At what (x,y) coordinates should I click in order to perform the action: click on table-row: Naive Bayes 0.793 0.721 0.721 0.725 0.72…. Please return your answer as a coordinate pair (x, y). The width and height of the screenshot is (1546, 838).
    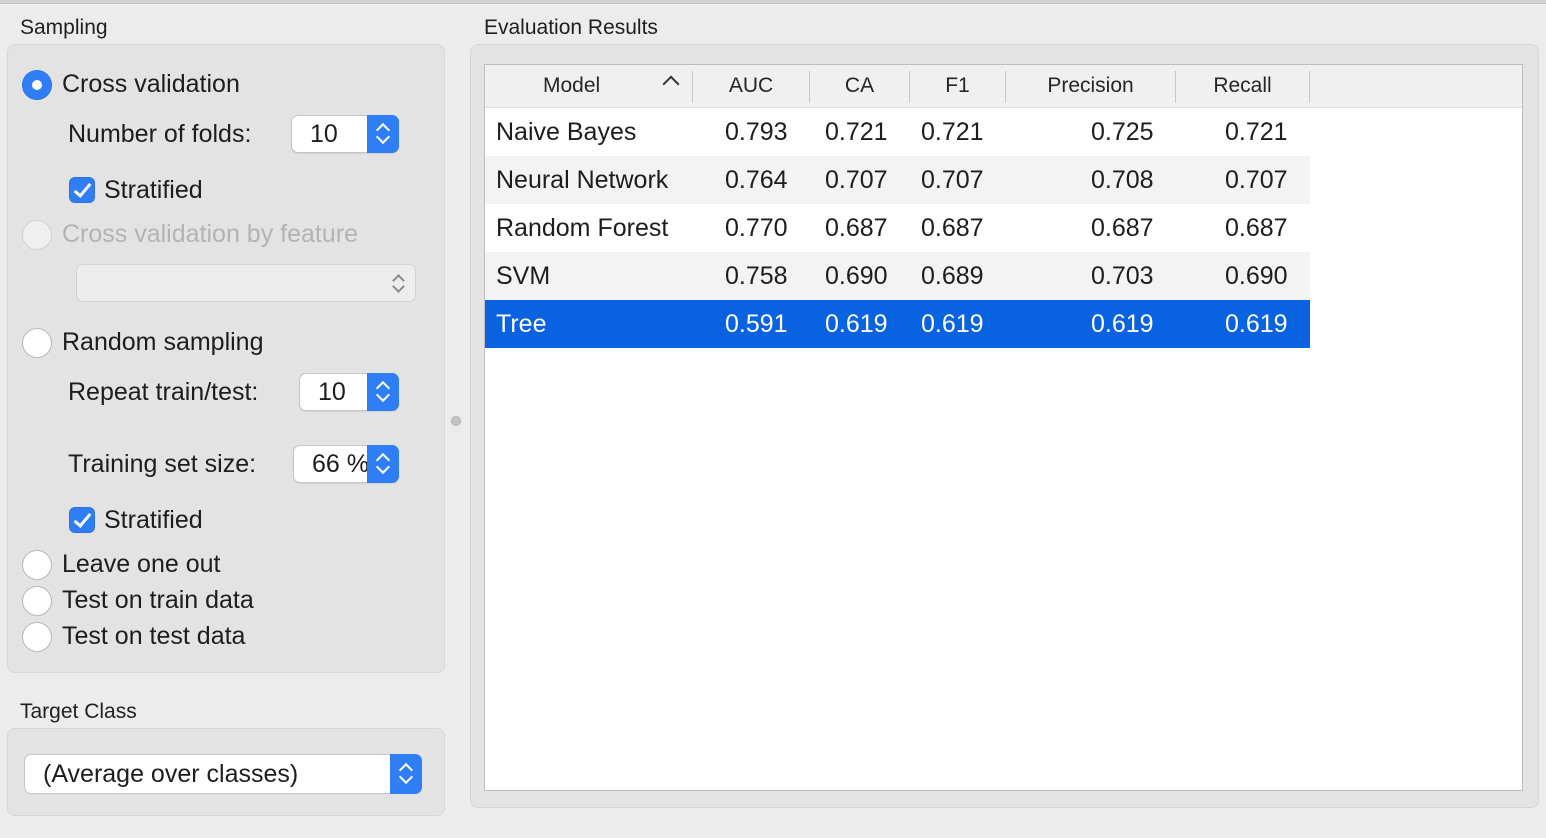
    Looking at the image, I should click on (897, 132).